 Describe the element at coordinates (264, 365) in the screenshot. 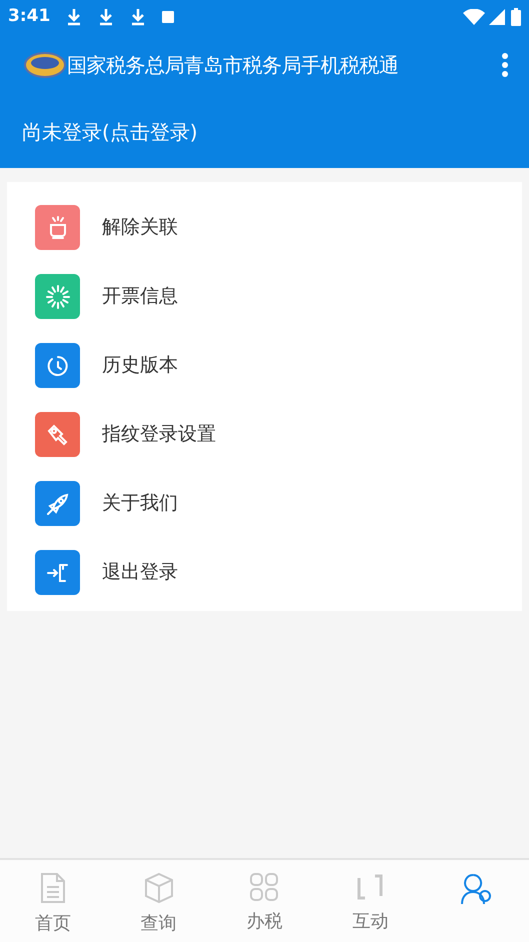

I see `menu-item: 历史版本` at that location.